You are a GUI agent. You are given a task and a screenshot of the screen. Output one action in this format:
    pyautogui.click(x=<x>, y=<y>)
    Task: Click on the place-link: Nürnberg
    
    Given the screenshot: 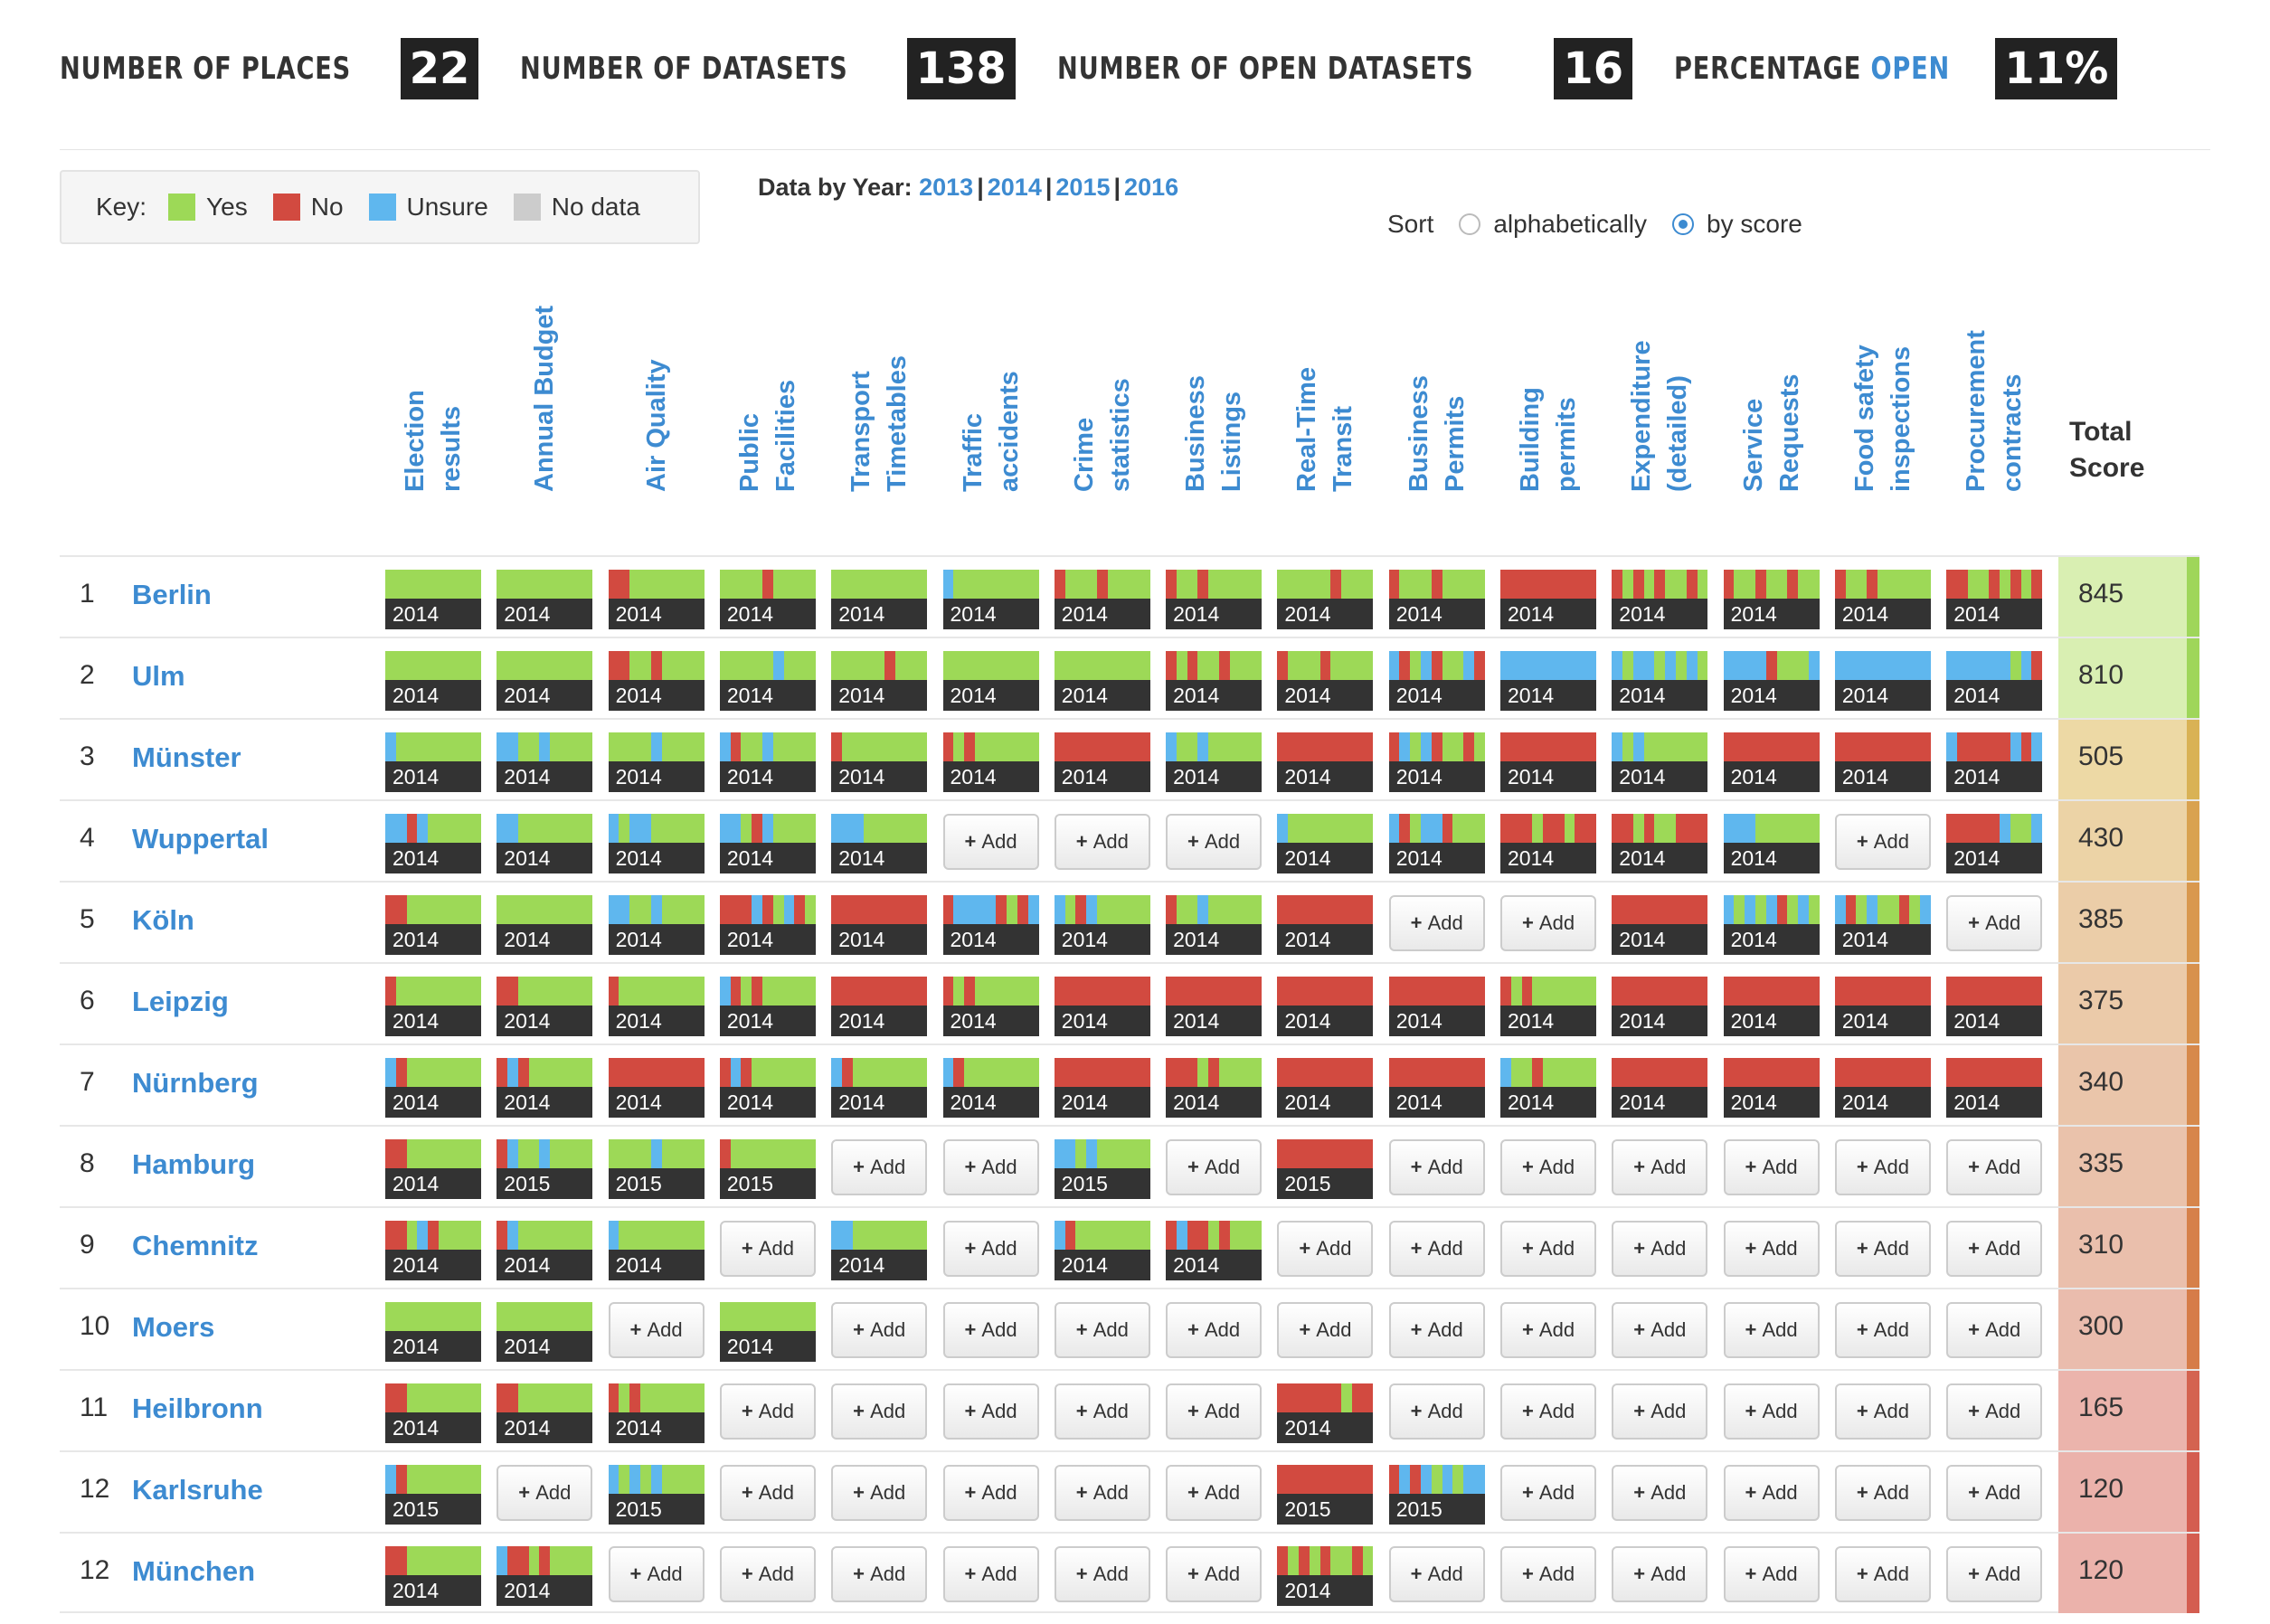 What is the action you would take?
    pyautogui.click(x=195, y=1083)
    